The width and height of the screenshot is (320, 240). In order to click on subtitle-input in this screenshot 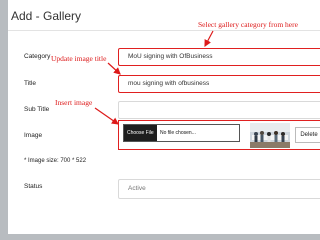, I will do `click(219, 110)`.